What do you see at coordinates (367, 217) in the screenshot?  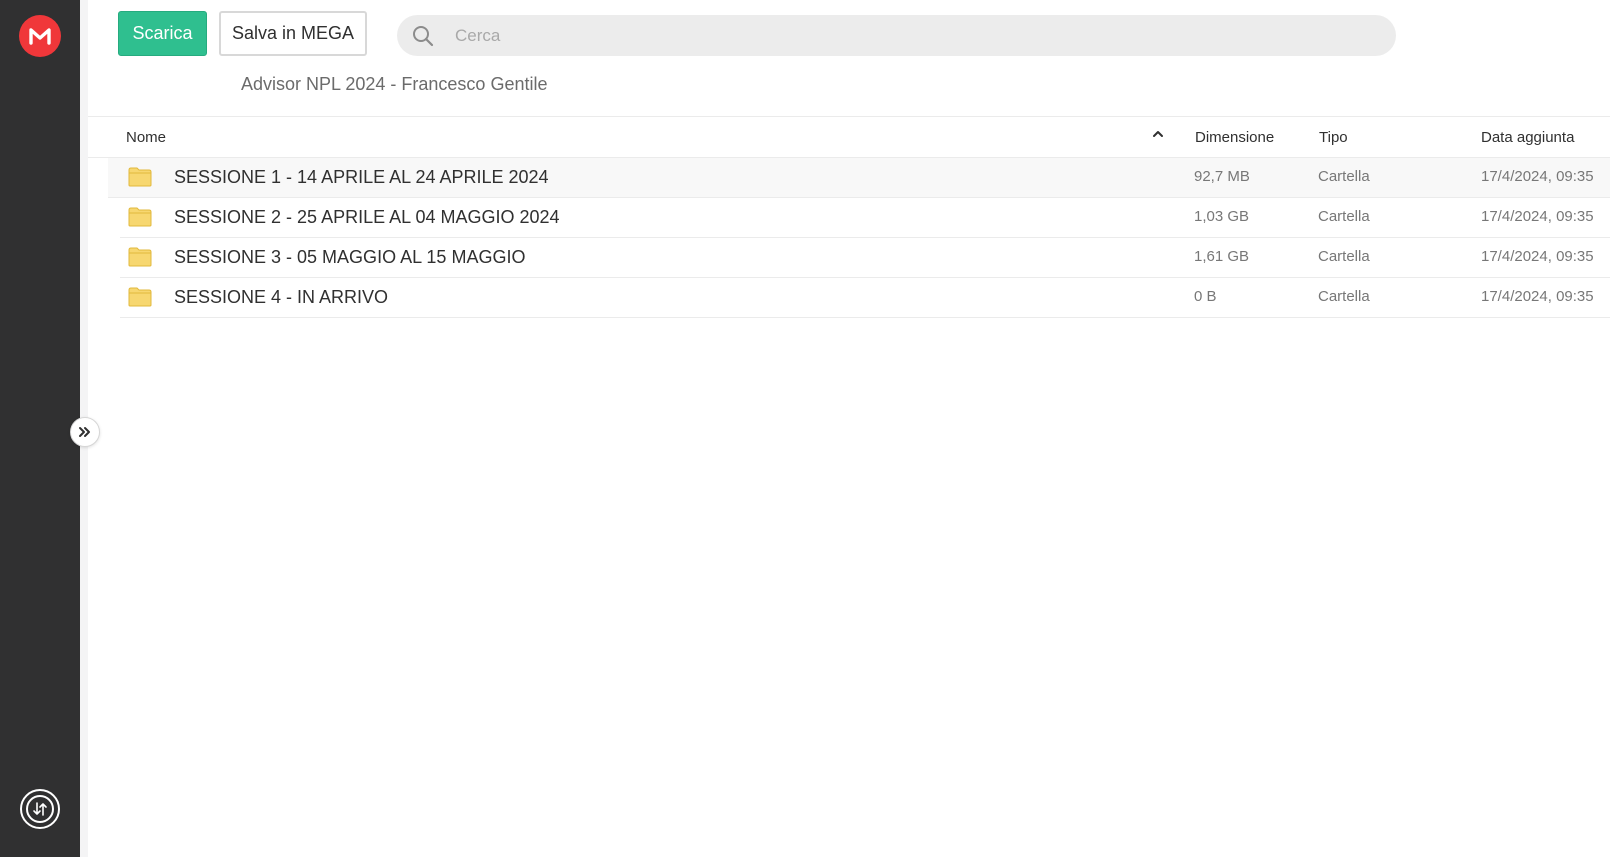 I see `row-name: SESSIONE 2 - 25 APRILE AL 04 MAGGIO 2024` at bounding box center [367, 217].